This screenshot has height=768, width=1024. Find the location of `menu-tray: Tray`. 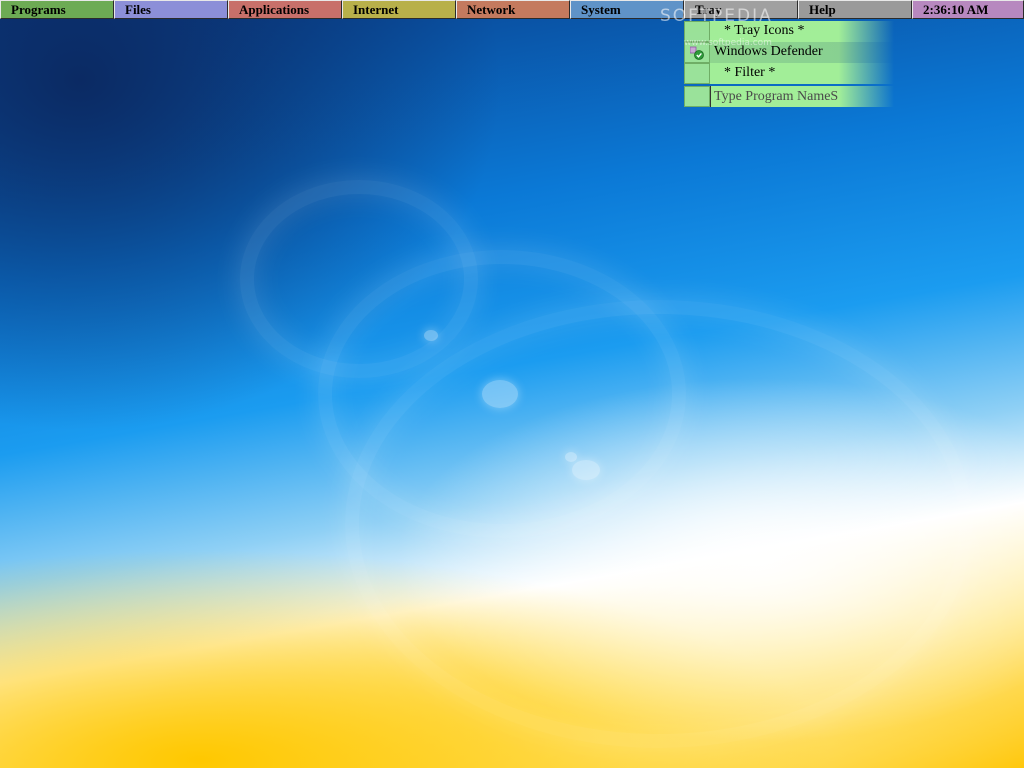

menu-tray: Tray is located at coordinates (741, 9).